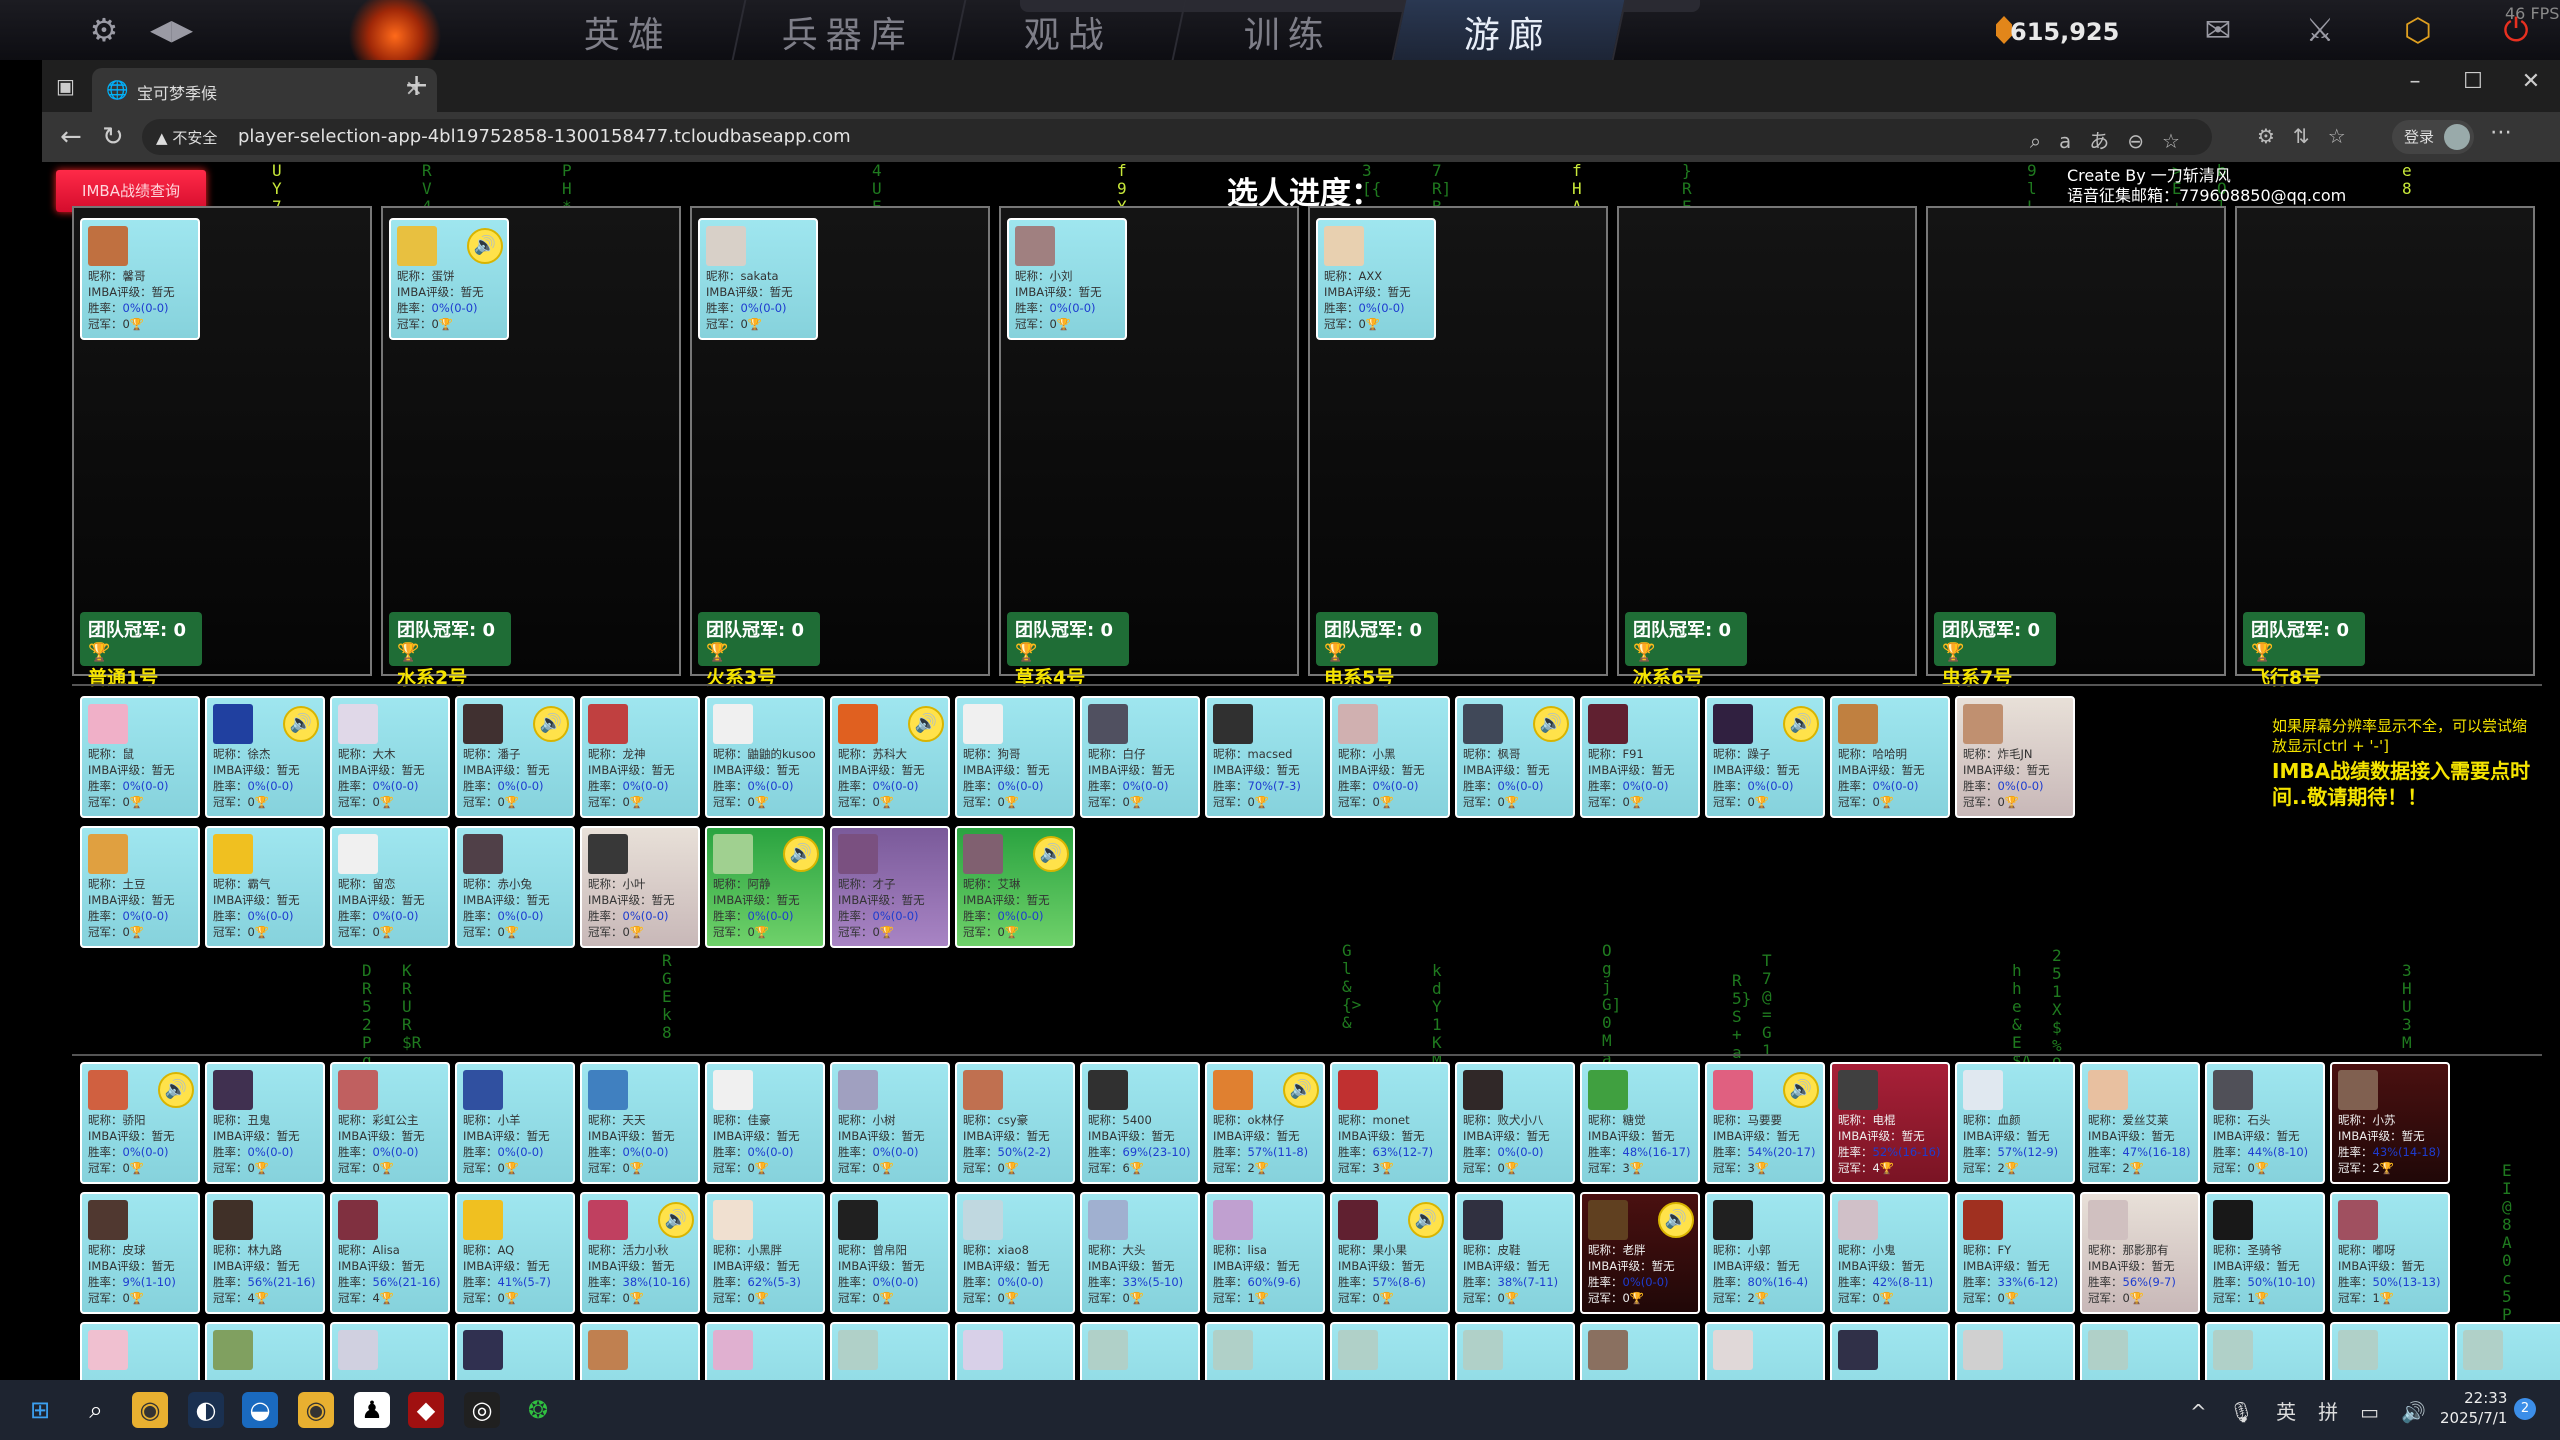  Describe the element at coordinates (765, 887) in the screenshot. I see `player-card: 🔊 昵称：阿静 IMBA评级：暂无 胜率：0%(0-0) 冠军：0🏆` at that location.